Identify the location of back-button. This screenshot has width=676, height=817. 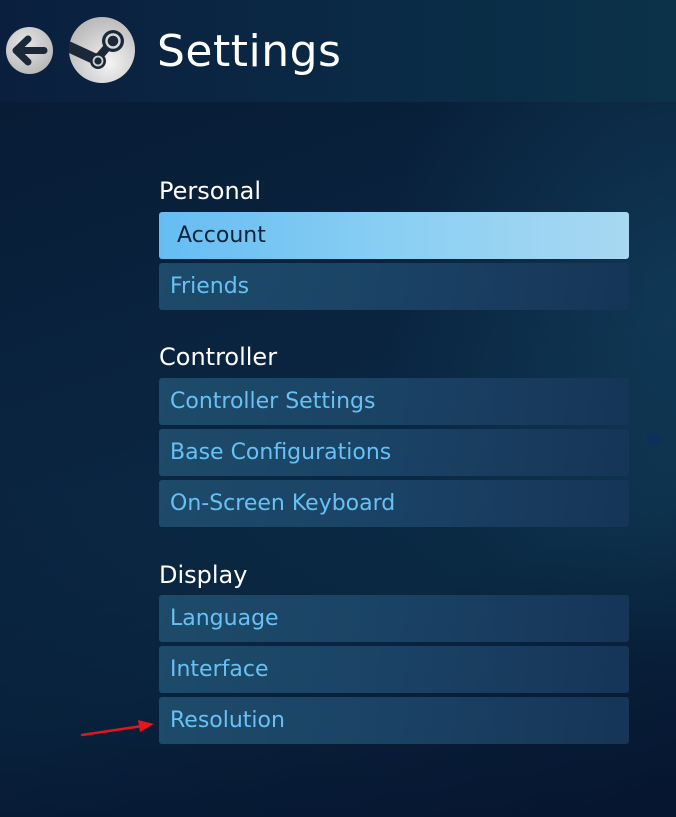
(29, 50).